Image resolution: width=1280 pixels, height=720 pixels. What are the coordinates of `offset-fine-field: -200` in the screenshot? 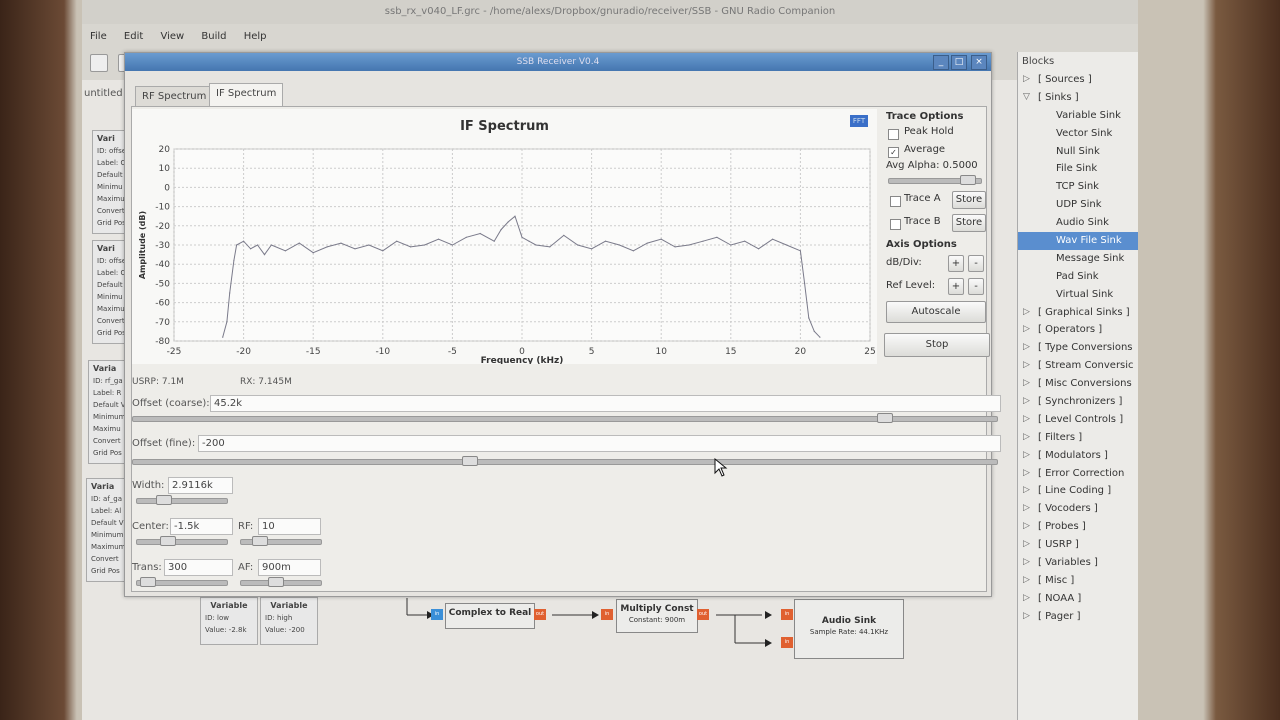 It's located at (599, 443).